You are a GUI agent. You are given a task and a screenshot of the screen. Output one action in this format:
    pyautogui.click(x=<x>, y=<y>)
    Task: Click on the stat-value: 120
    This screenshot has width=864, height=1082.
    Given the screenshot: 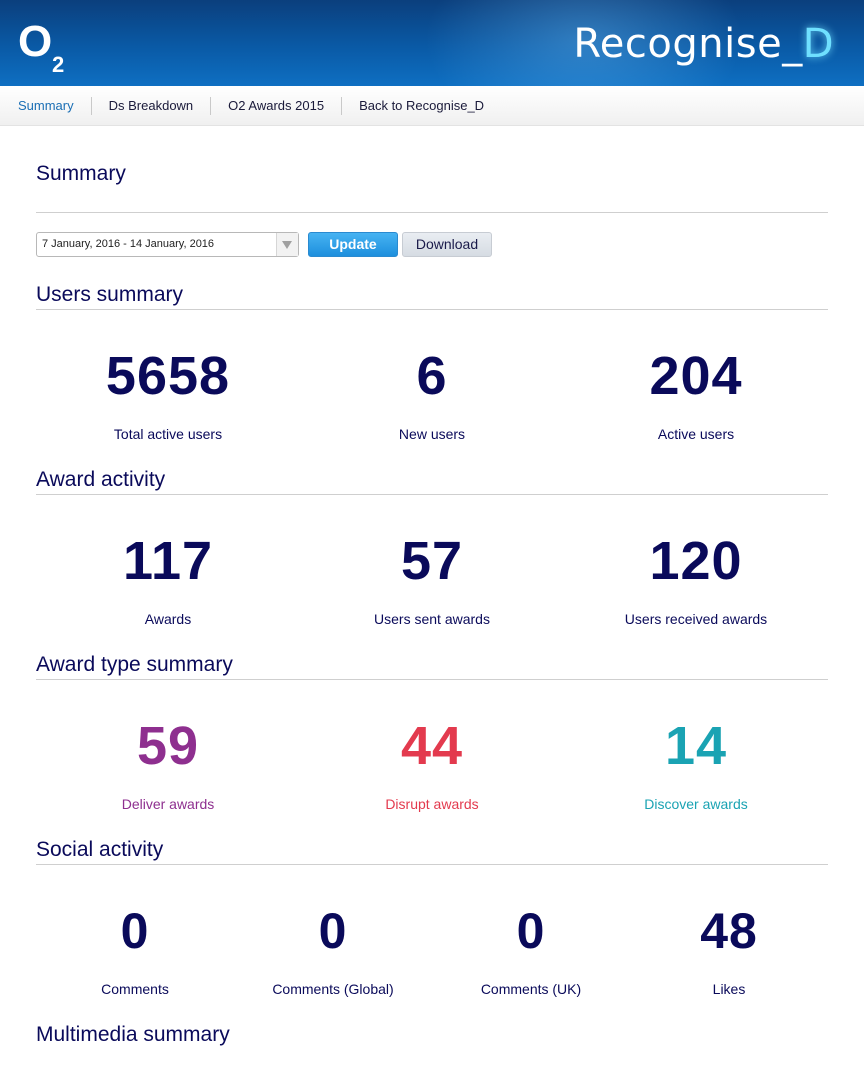 What is the action you would take?
    pyautogui.click(x=696, y=561)
    